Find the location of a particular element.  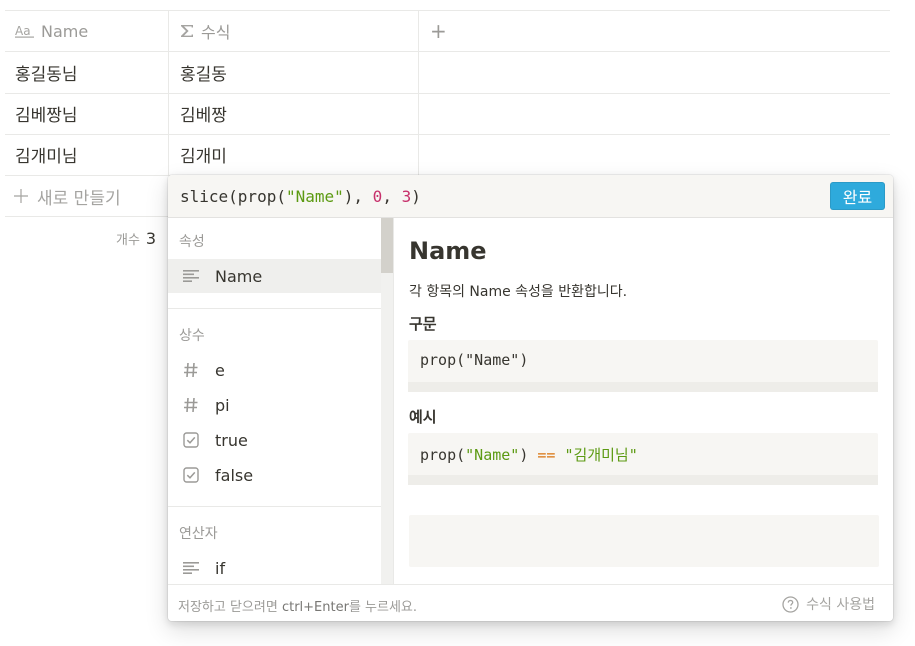

syntax-code-block: prop("Name") is located at coordinates (643, 366).